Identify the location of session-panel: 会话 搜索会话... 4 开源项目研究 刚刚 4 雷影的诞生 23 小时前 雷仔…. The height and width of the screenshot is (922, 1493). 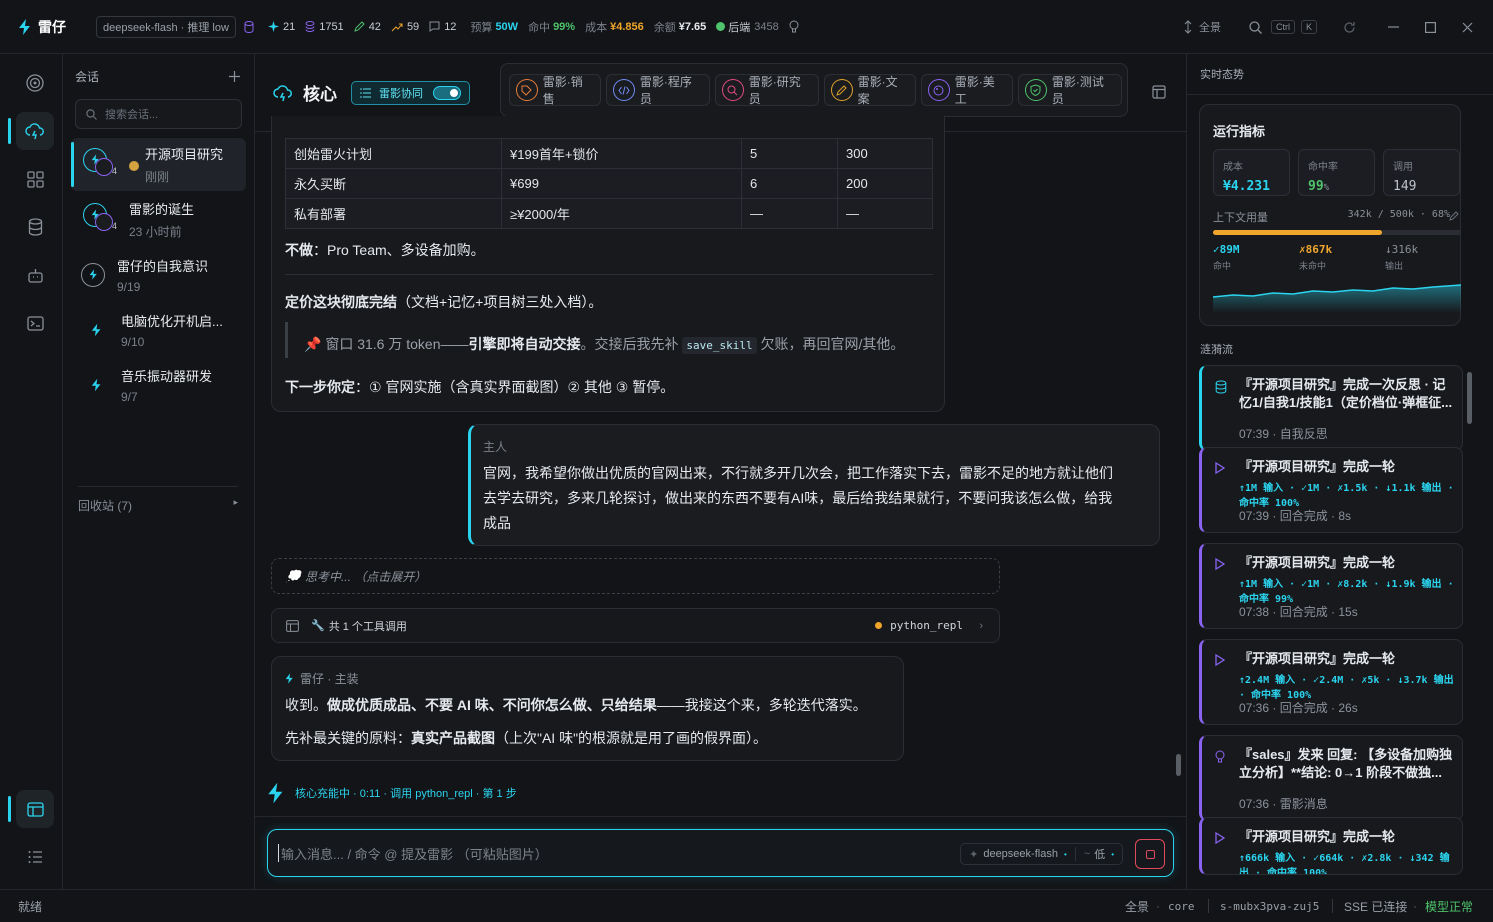
(159, 471).